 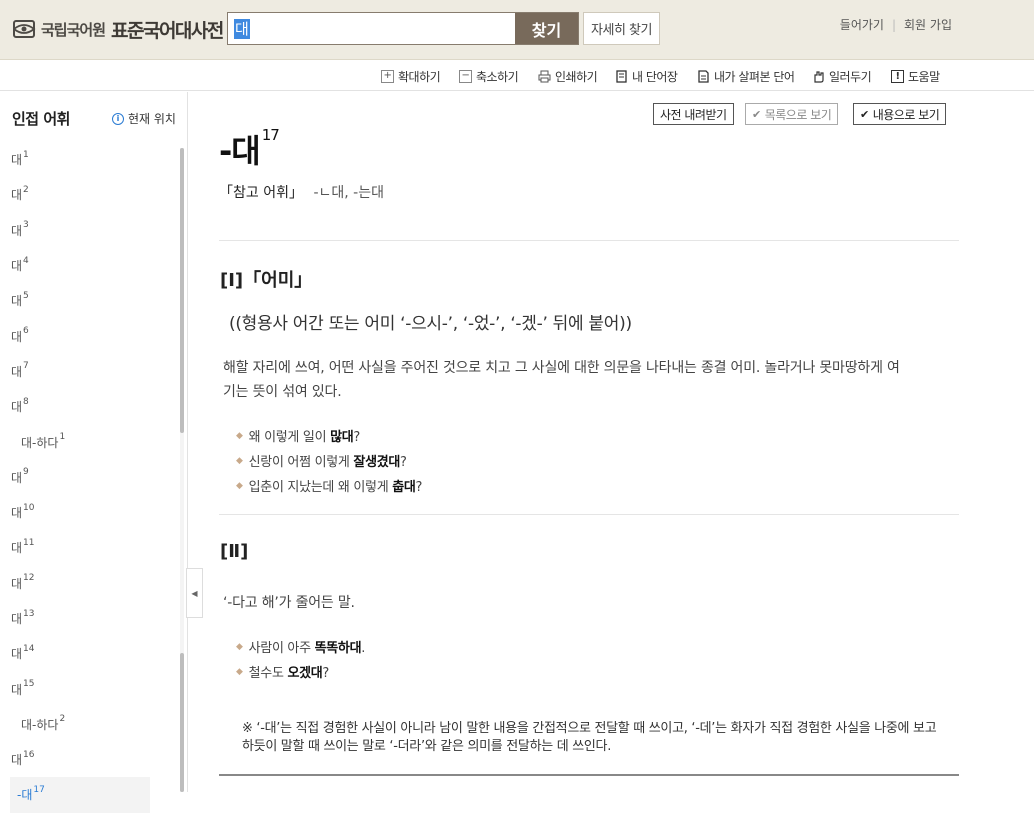 I want to click on sidebar-item-word: 대5, so click(x=89, y=300).